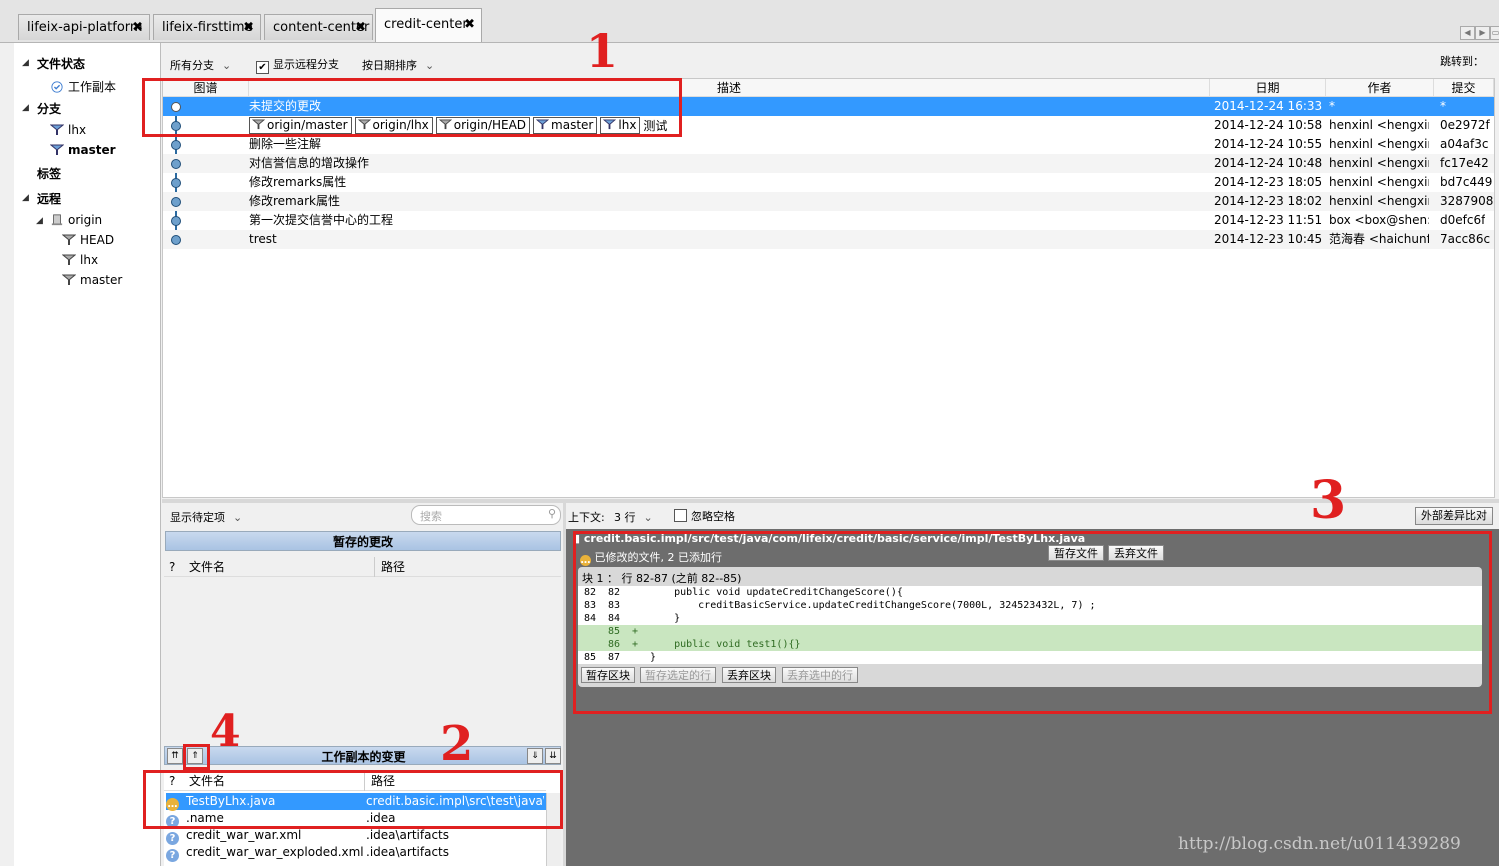 The image size is (1499, 866). I want to click on file-name: credit_war_war_exploded.xml, so click(275, 852).